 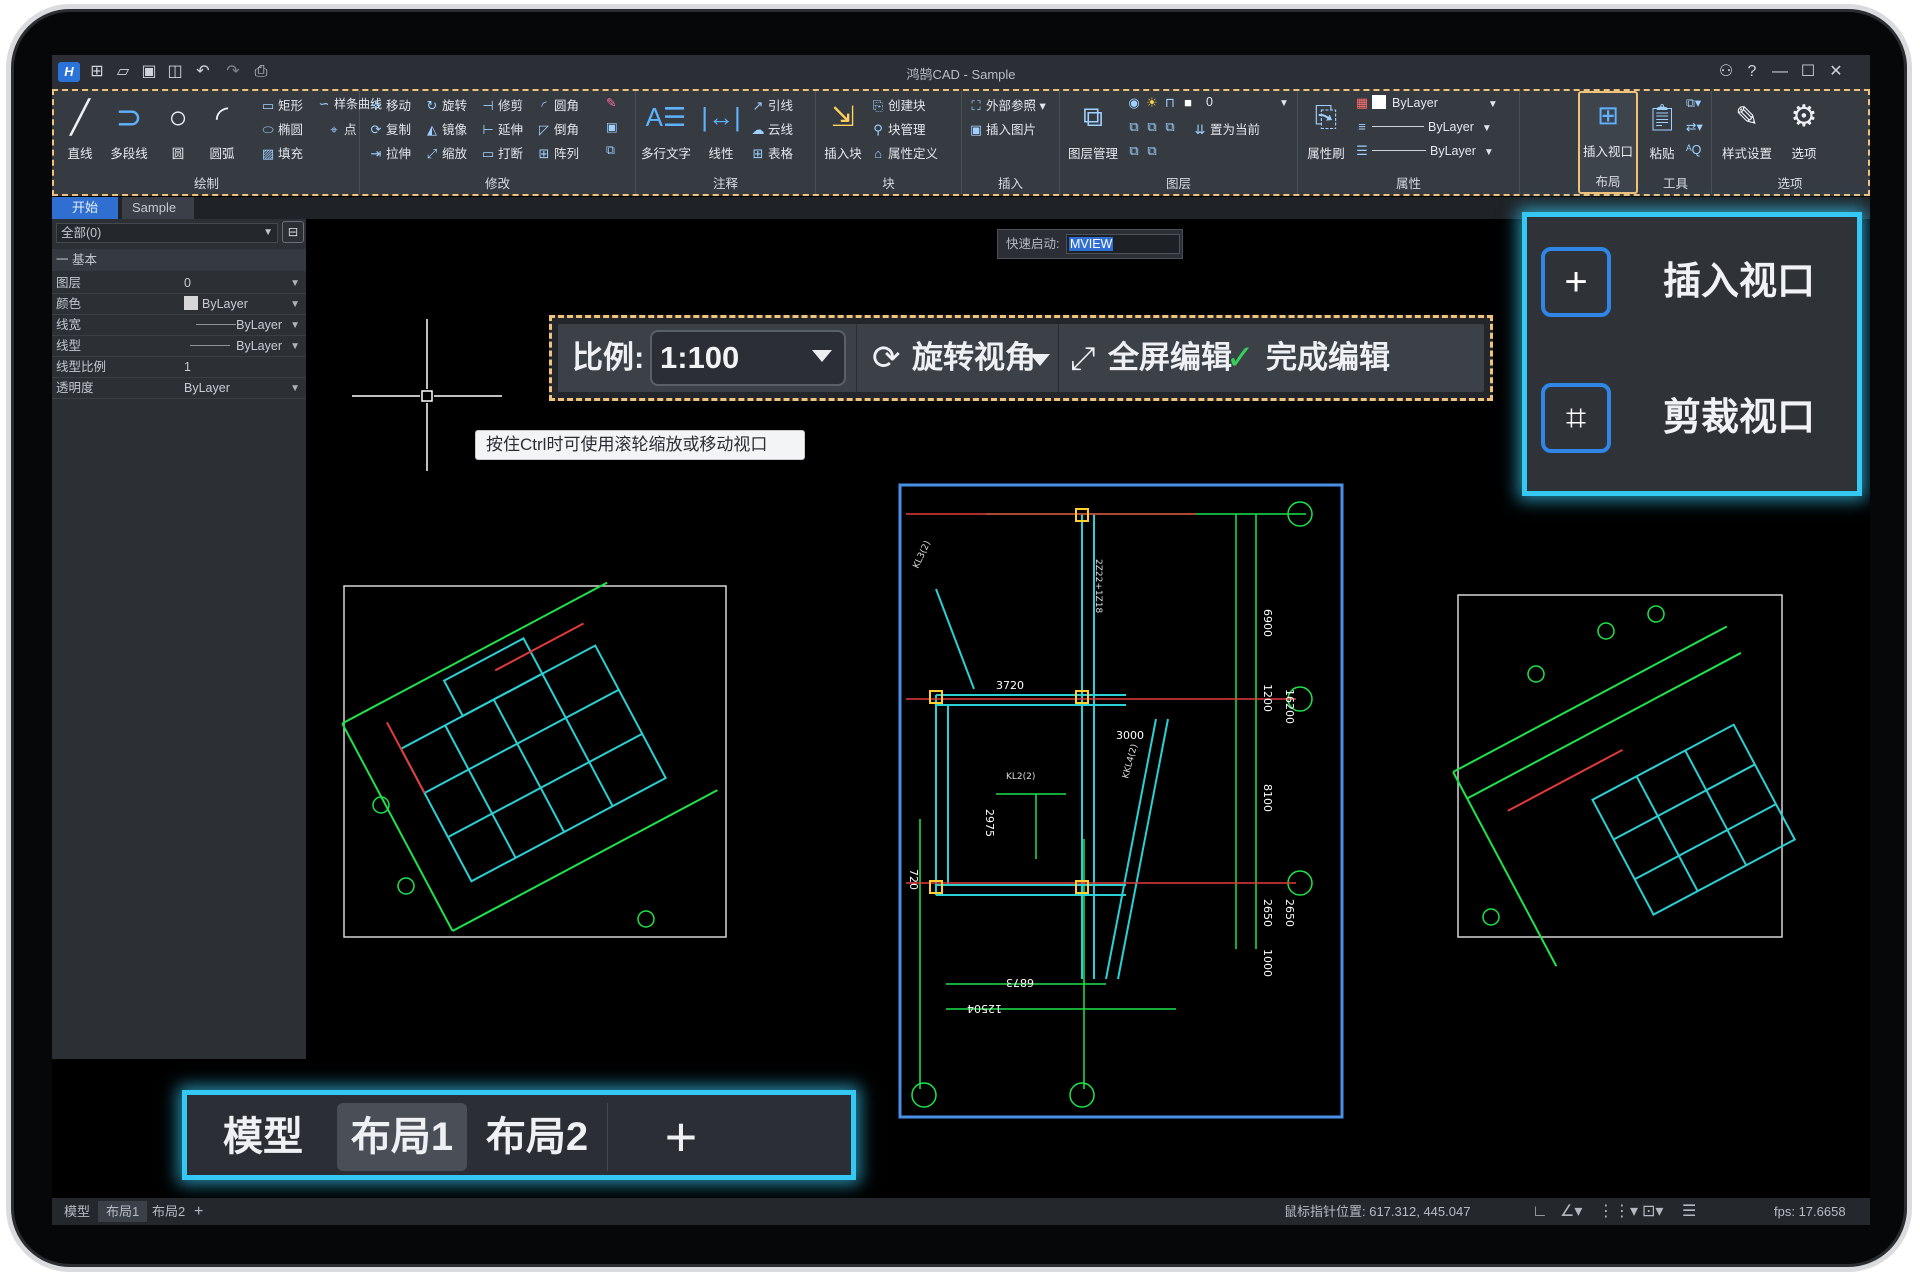 What do you see at coordinates (179, 260) in the screenshot?
I see `section-basic: 一 基本` at bounding box center [179, 260].